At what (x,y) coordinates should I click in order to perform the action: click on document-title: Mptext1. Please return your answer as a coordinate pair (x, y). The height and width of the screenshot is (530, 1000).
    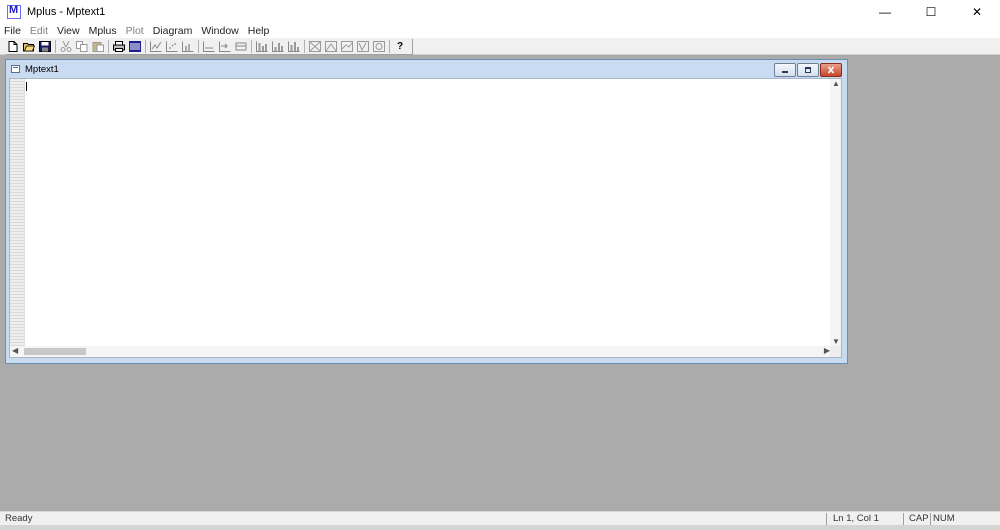
    Looking at the image, I should click on (42, 69).